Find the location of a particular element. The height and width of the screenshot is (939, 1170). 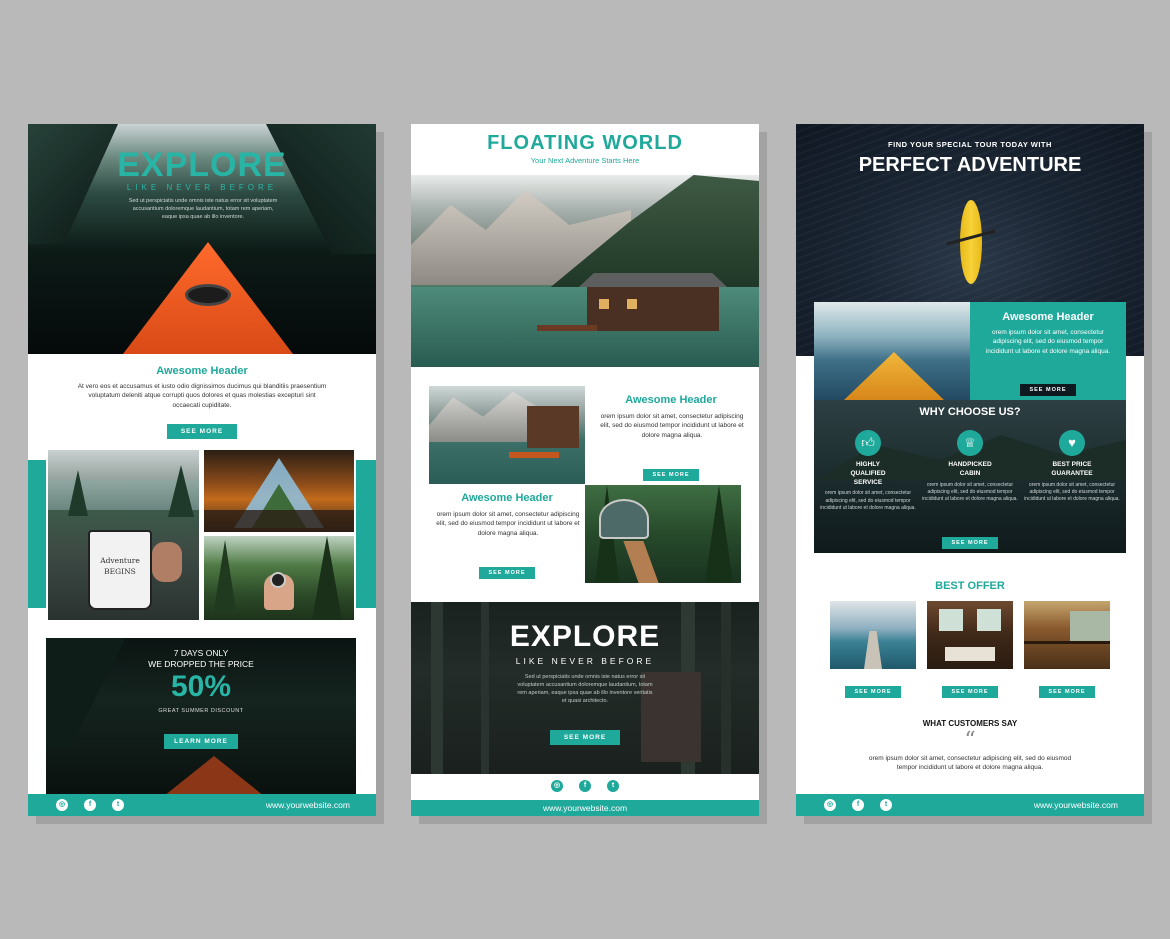

right-see-more-button: SEE MORE is located at coordinates (1048, 390).